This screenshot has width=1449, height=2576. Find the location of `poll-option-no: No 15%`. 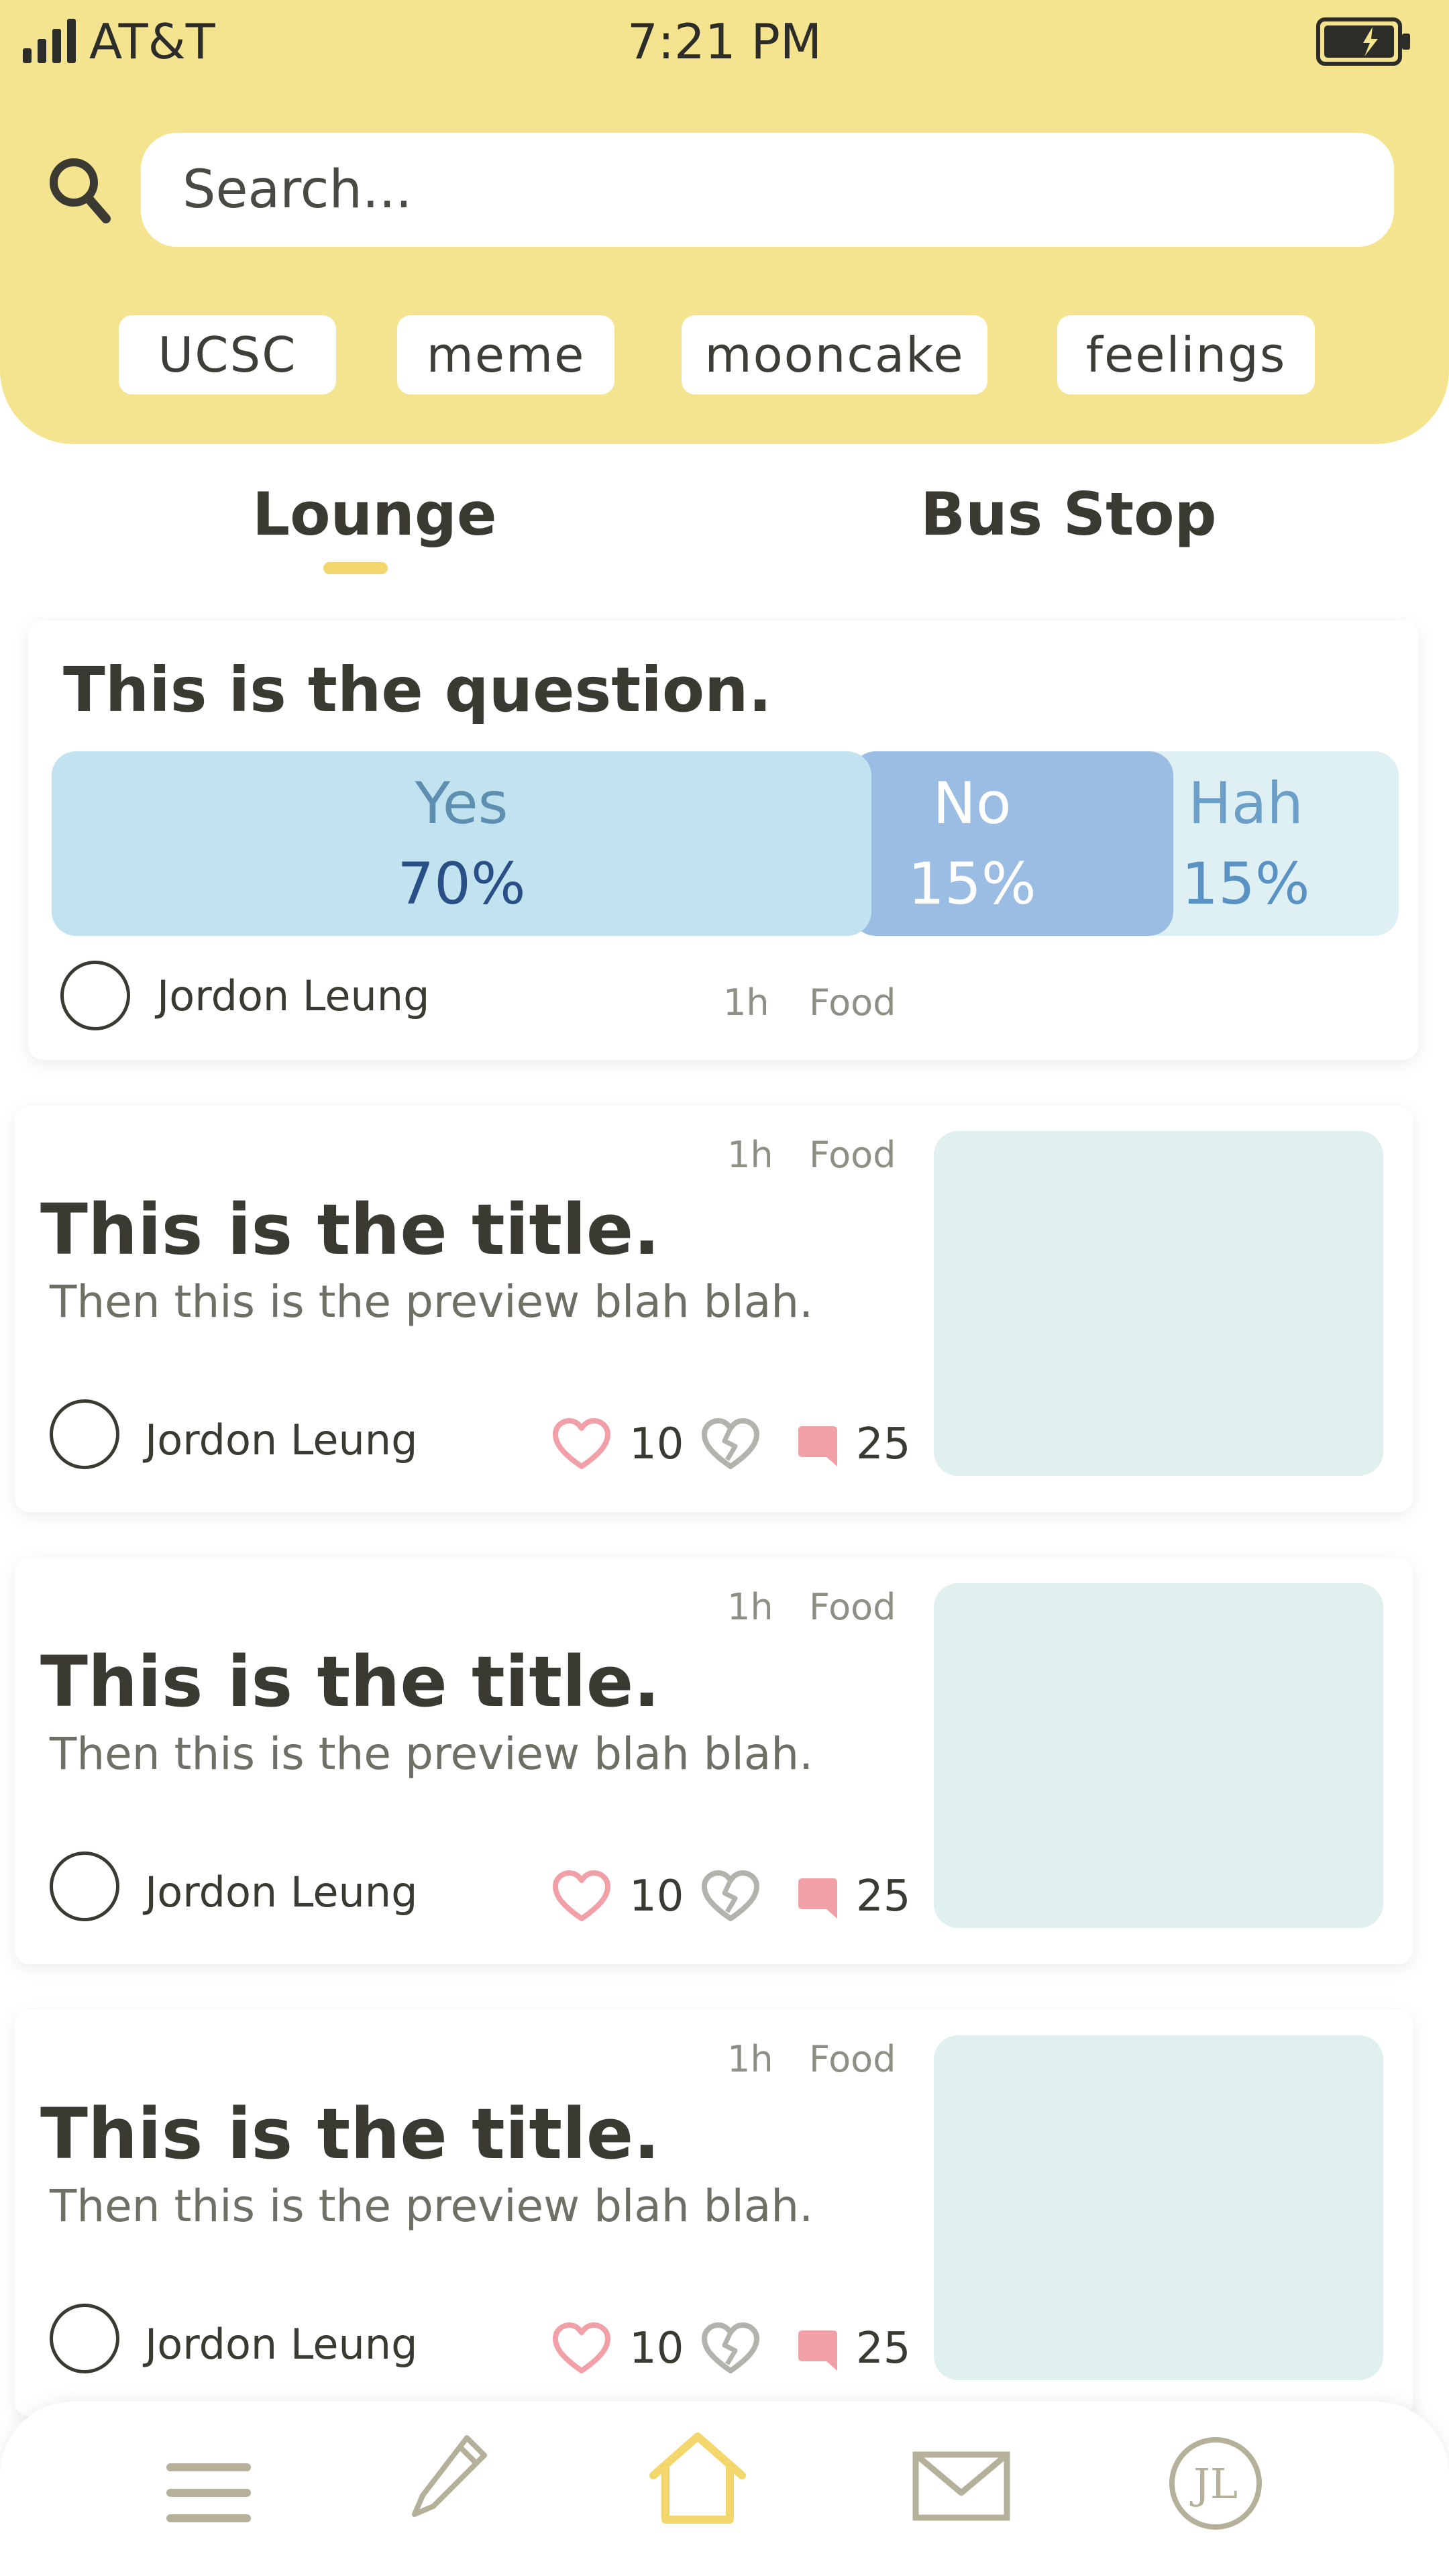

poll-option-no: No 15% is located at coordinates (1012, 843).